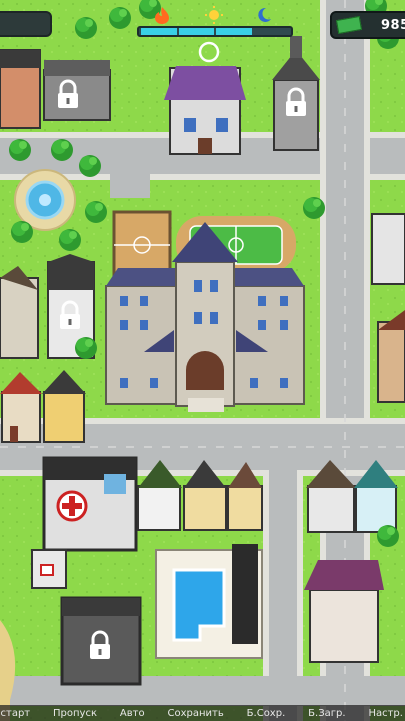  I want to click on building-bottom-left, so click(101, 641).